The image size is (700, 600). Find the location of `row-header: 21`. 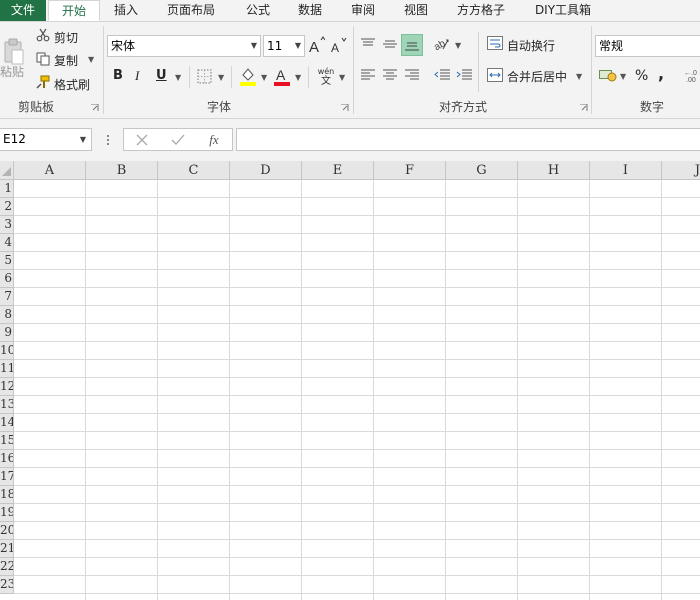

row-header: 21 is located at coordinates (7, 549).